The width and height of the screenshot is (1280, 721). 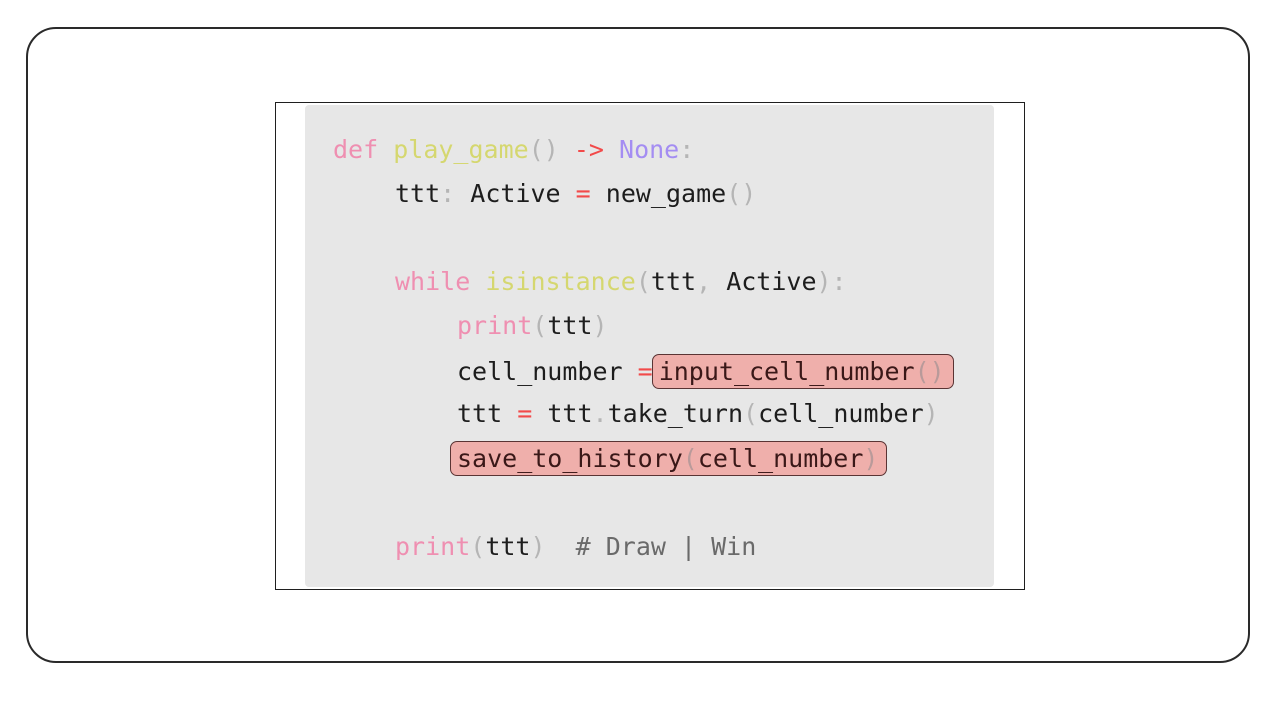 I want to click on result-comment: # Draw | Win, so click(x=666, y=546).